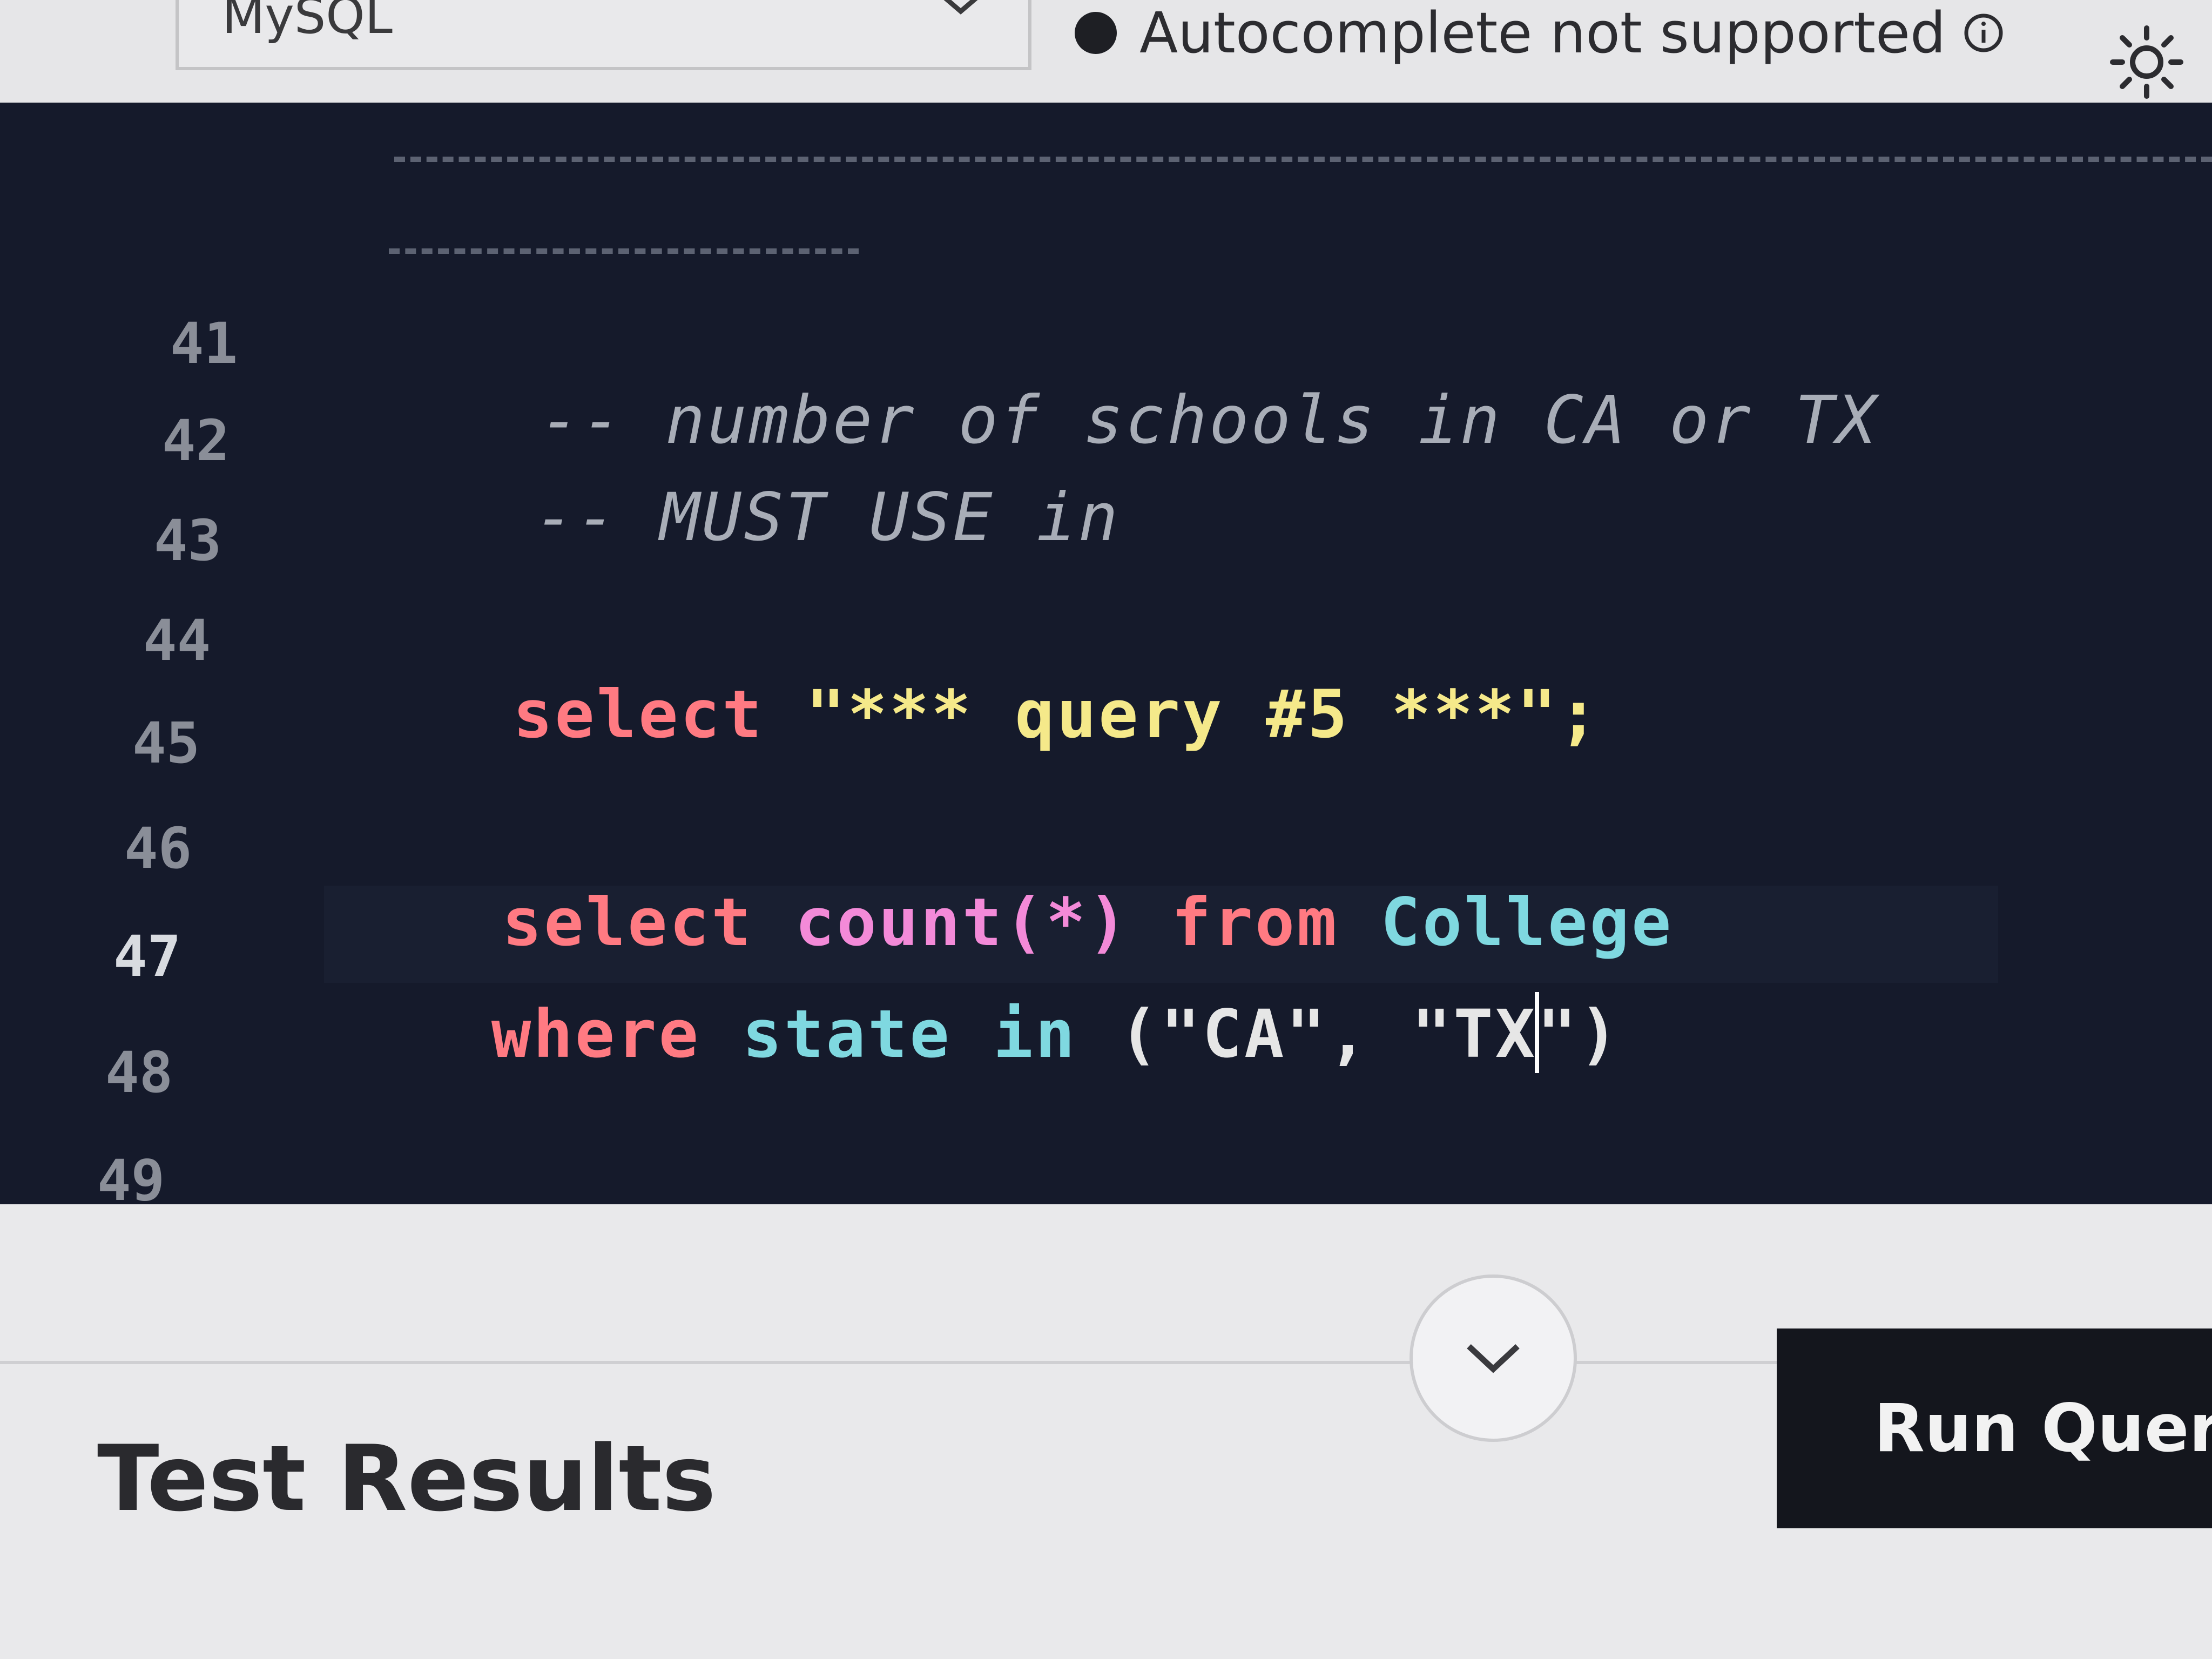  Describe the element at coordinates (596, 1034) in the screenshot. I see `sql-keyword: where` at that location.